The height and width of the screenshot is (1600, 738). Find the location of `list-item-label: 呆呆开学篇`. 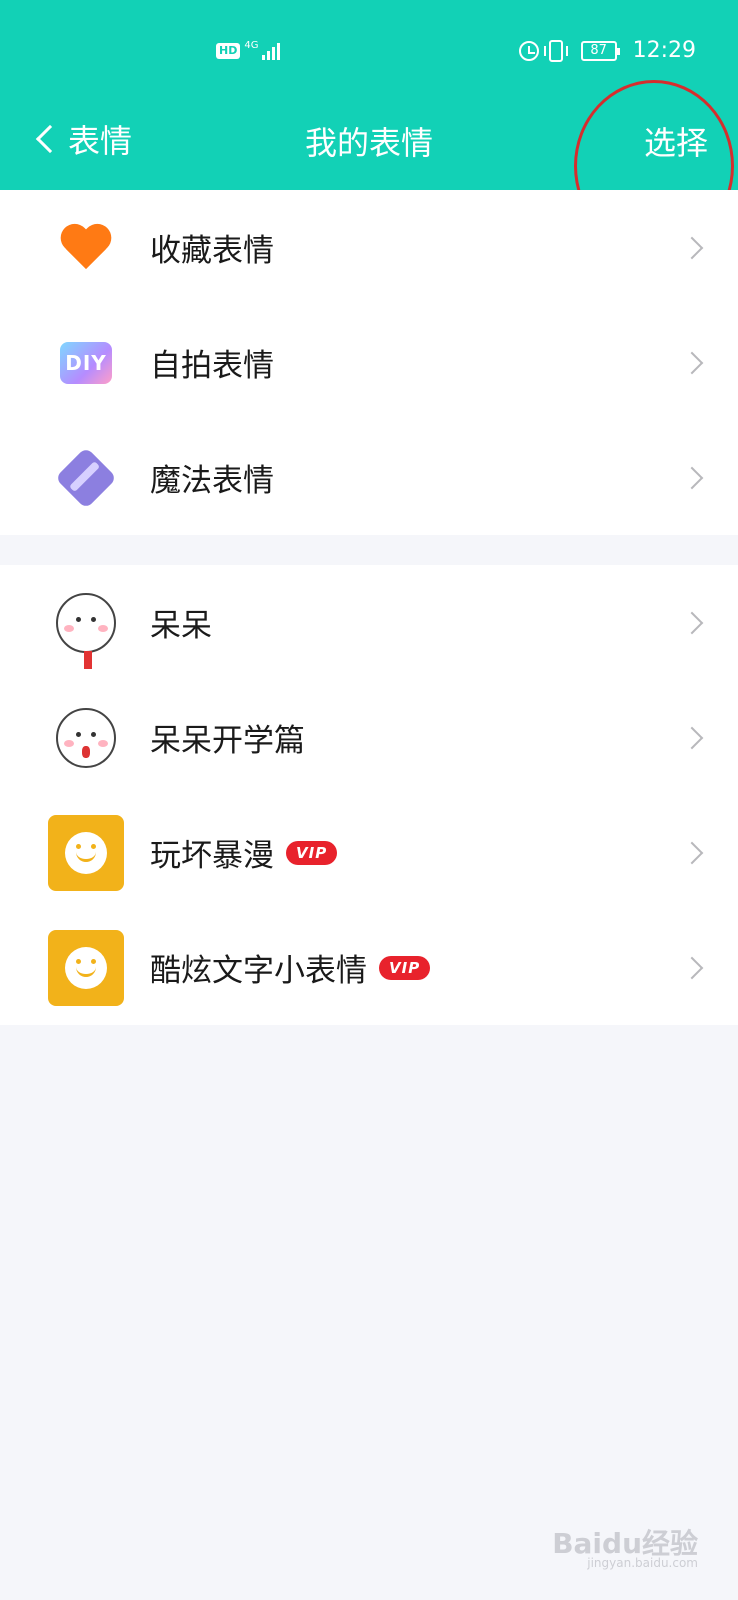

list-item-label: 呆呆开学篇 is located at coordinates (227, 741).